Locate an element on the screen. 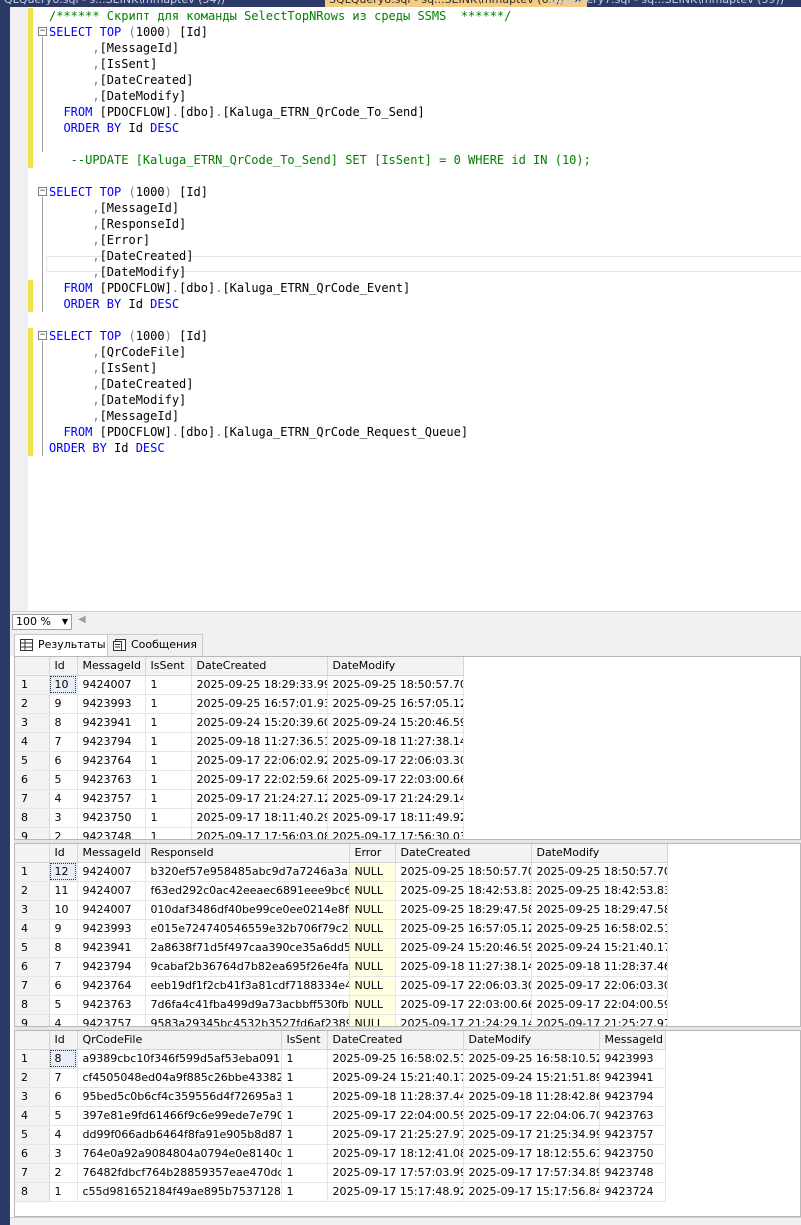 Image resolution: width=801 pixels, height=1225 pixels. column-header: ResponseId is located at coordinates (247, 853).